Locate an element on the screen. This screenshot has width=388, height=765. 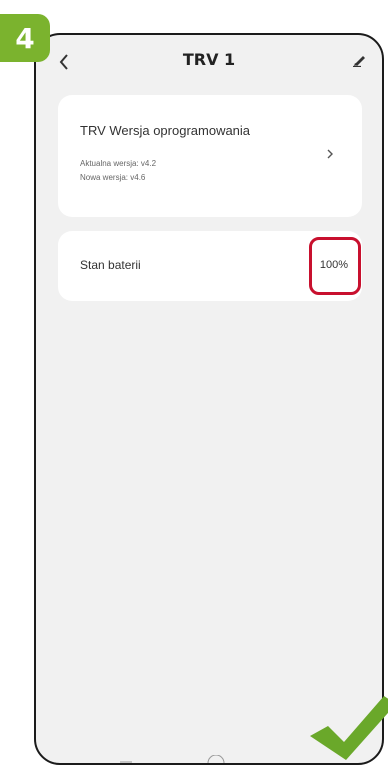
app-header: TRV 1 is located at coordinates (209, 61).